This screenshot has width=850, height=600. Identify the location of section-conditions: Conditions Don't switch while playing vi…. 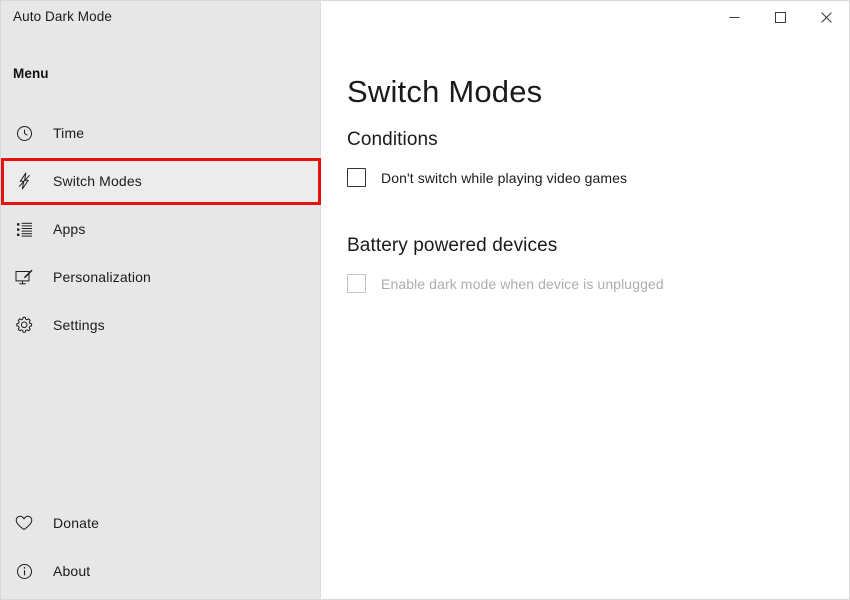
(587, 158).